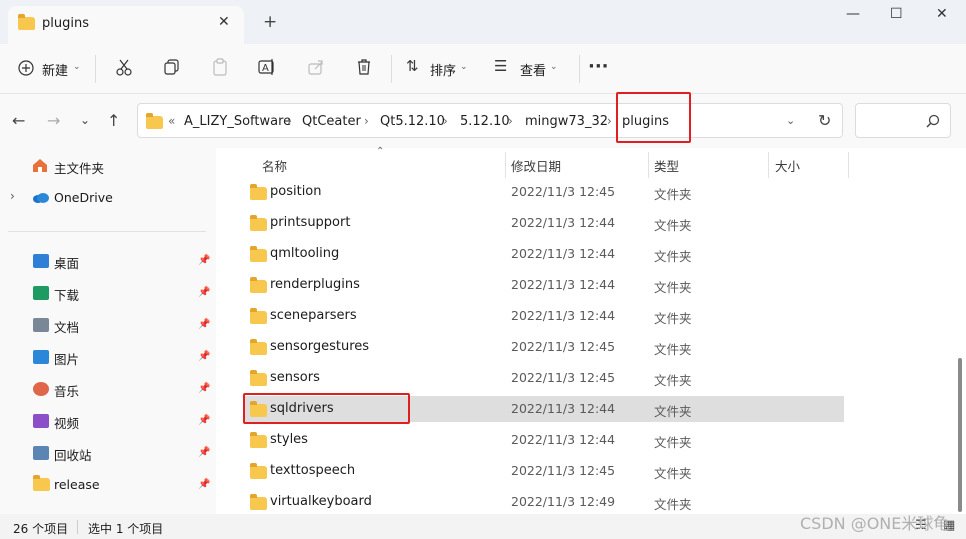  I want to click on breadcrumb-item: mingw73_32, so click(566, 121).